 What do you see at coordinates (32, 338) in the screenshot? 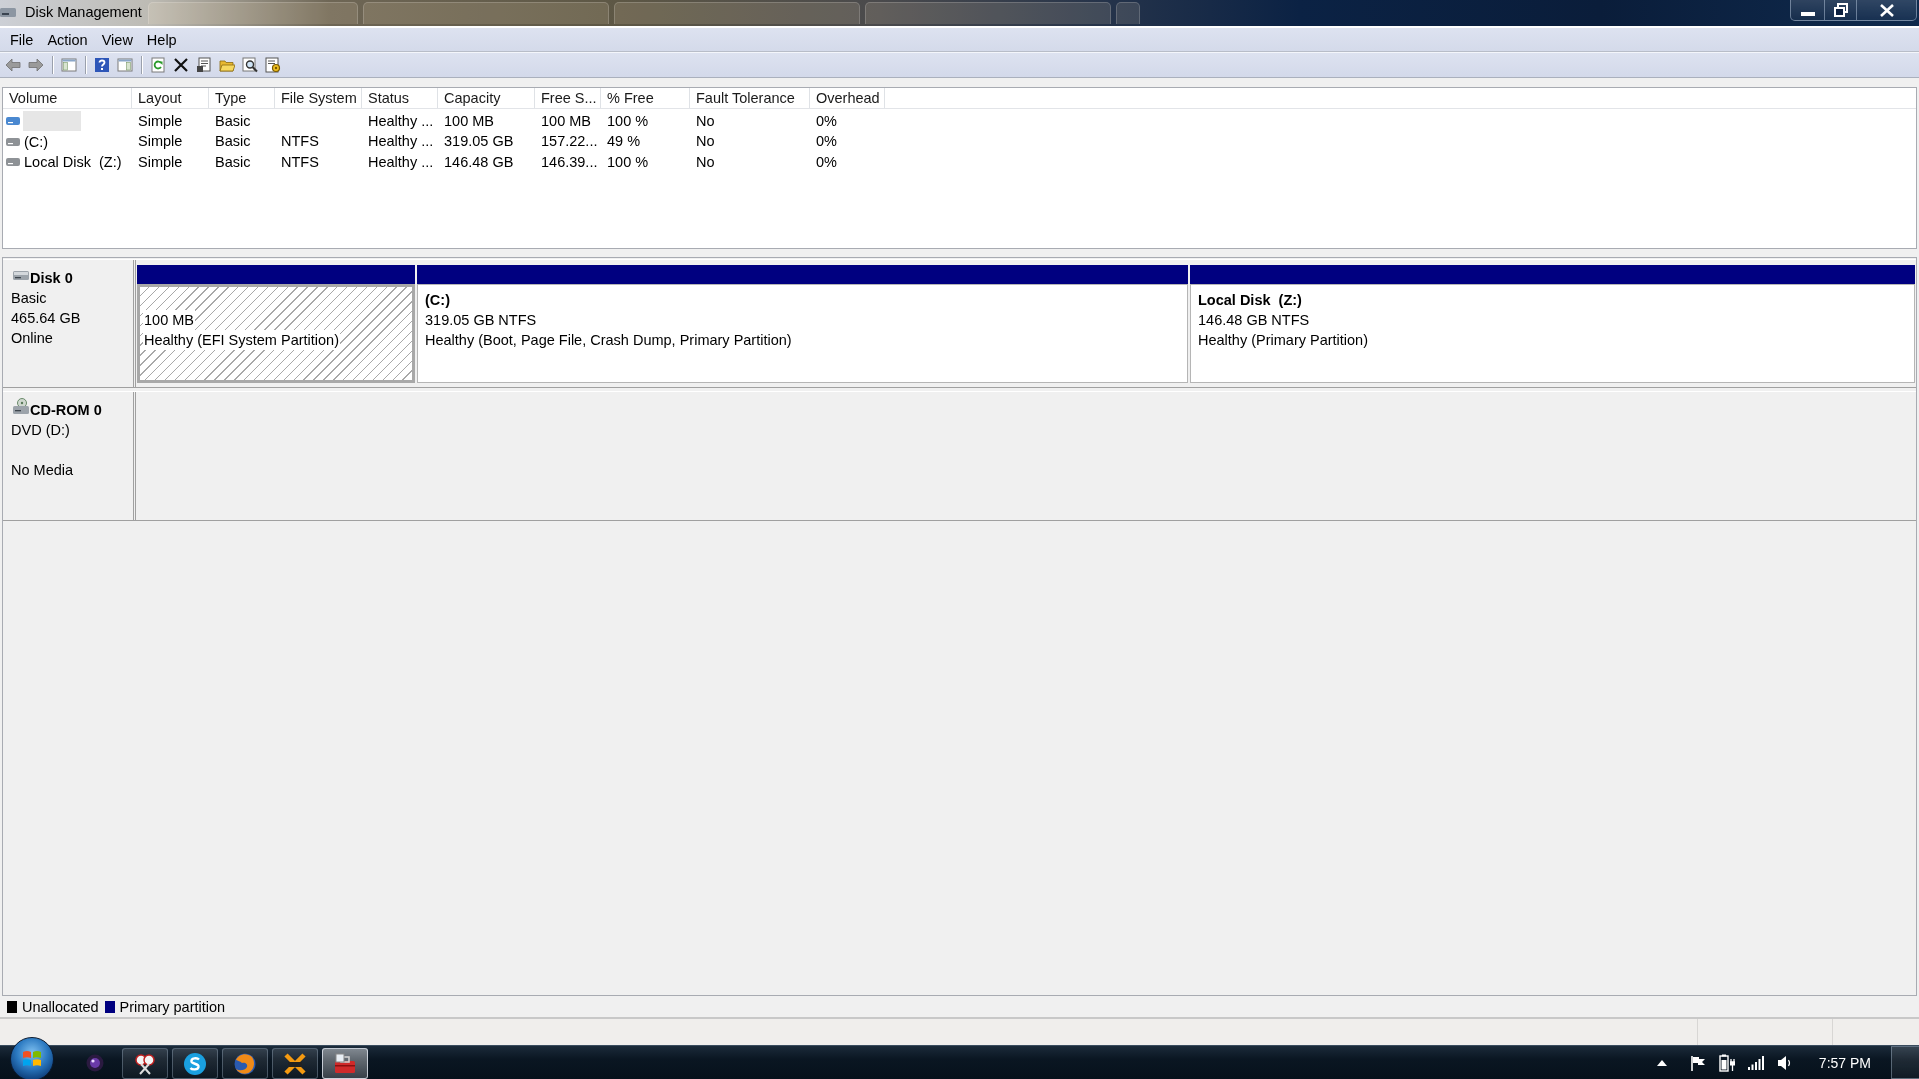
I see `disk-status: Online` at bounding box center [32, 338].